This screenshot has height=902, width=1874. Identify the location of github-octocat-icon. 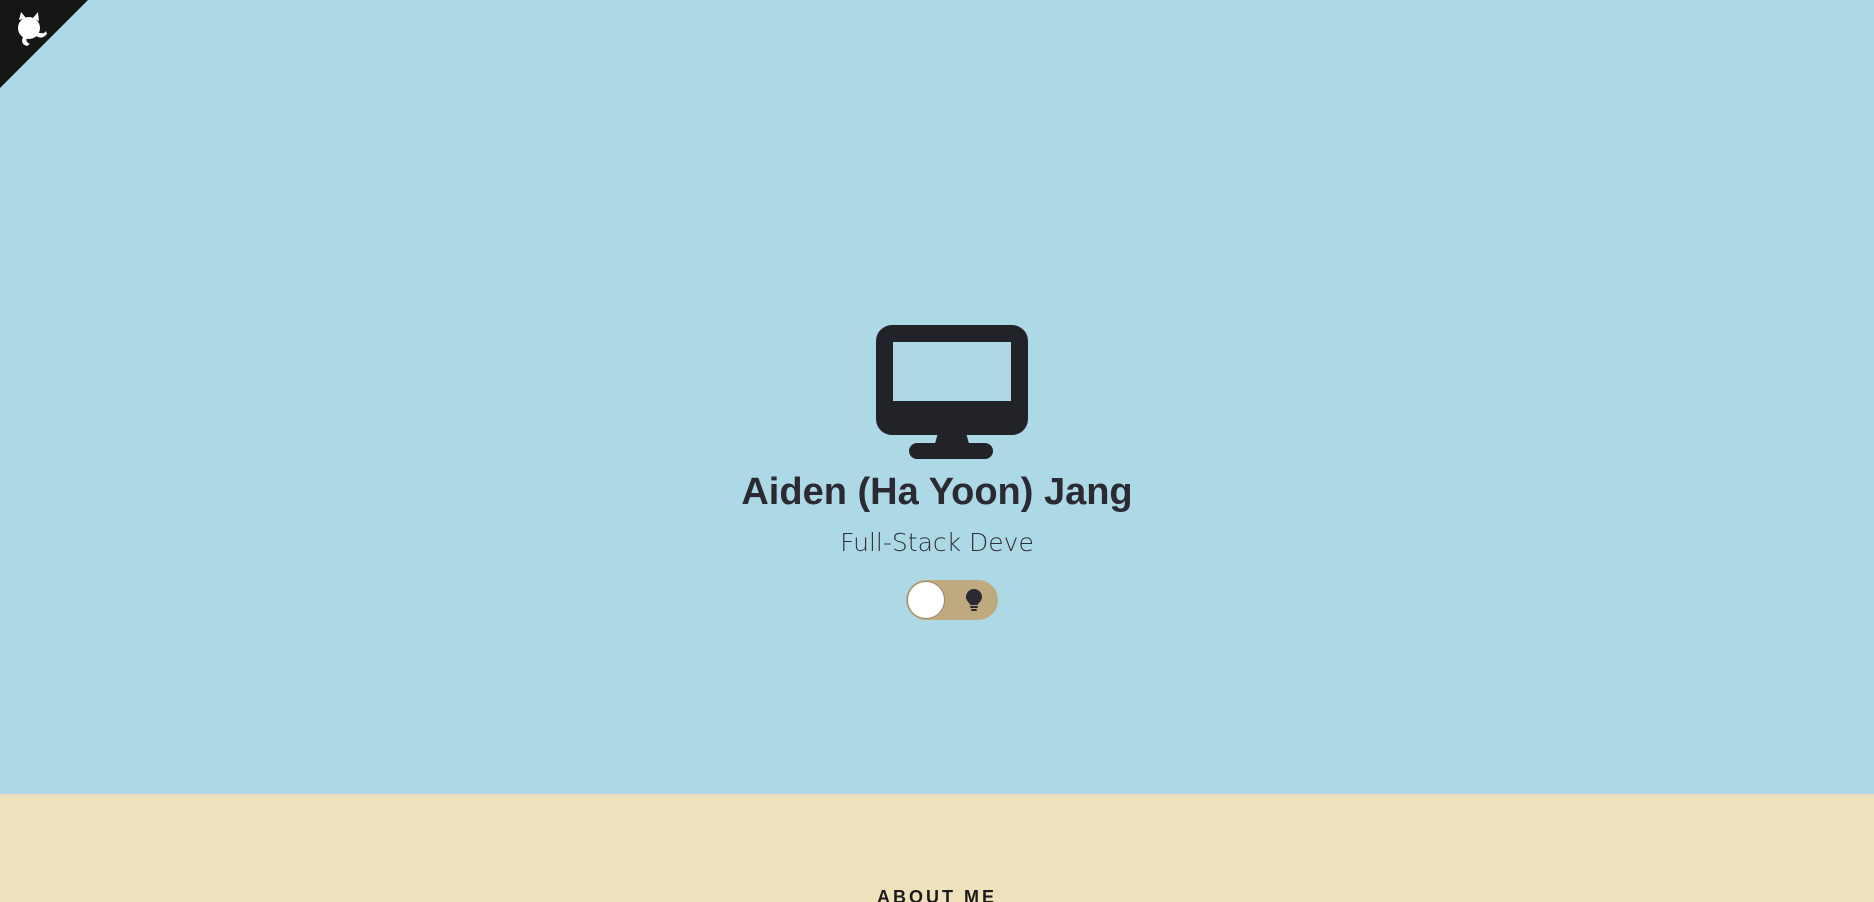
(44, 44).